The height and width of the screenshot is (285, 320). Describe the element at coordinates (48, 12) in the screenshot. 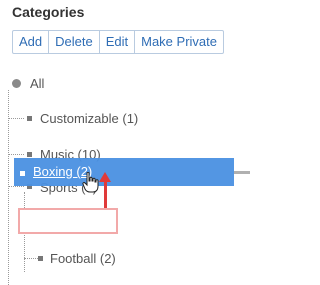

I see `panel-title: Categories` at that location.